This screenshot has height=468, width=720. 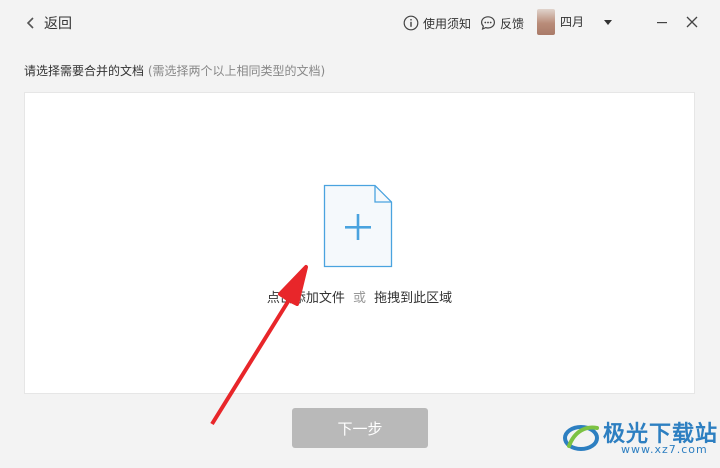 I want to click on drop-drag-text: 拖拽到此区域, so click(x=413, y=298).